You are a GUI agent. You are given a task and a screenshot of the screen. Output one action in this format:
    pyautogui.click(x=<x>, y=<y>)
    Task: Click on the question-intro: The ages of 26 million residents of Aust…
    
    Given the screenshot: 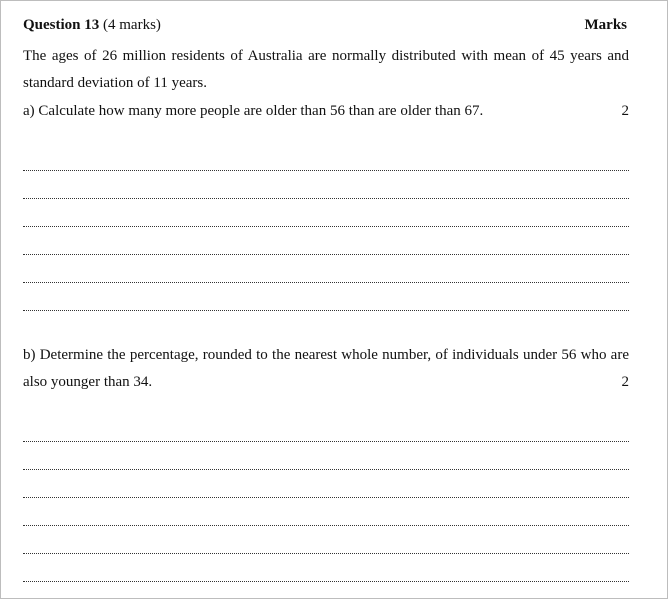 What is the action you would take?
    pyautogui.click(x=326, y=69)
    